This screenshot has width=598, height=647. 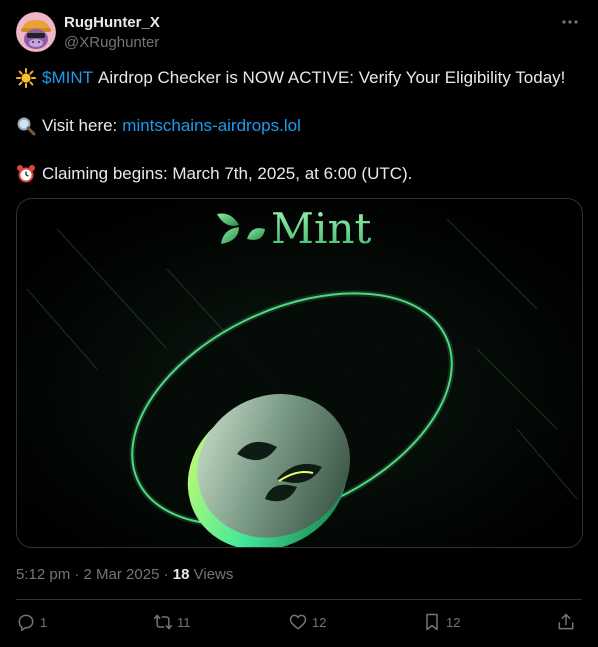 What do you see at coordinates (319, 622) in the screenshot?
I see `like-count: 12` at bounding box center [319, 622].